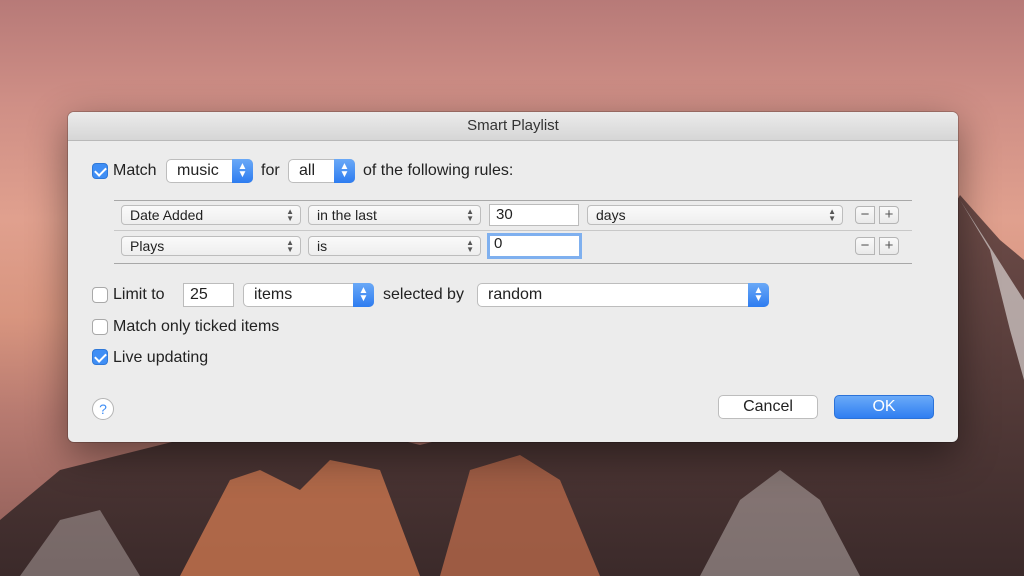 The height and width of the screenshot is (576, 1024). What do you see at coordinates (100, 327) in the screenshot?
I see `ticked-only-checkbox` at bounding box center [100, 327].